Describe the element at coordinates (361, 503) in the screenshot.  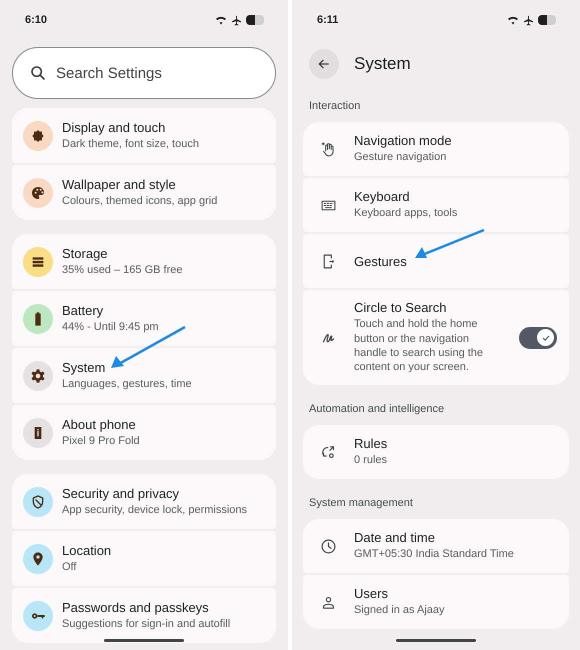
I see `section-label: System management` at that location.